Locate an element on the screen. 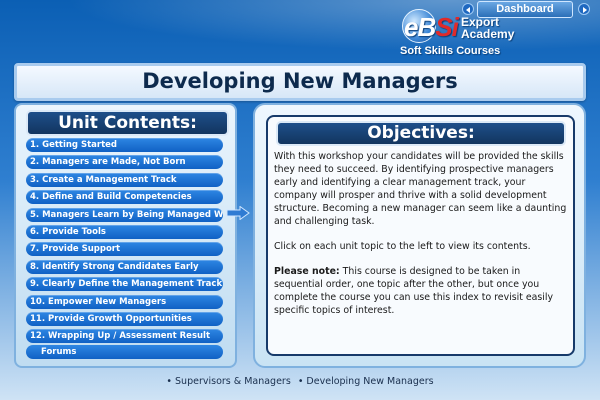  unit-item-6: 6. Provide Tools is located at coordinates (124, 231).